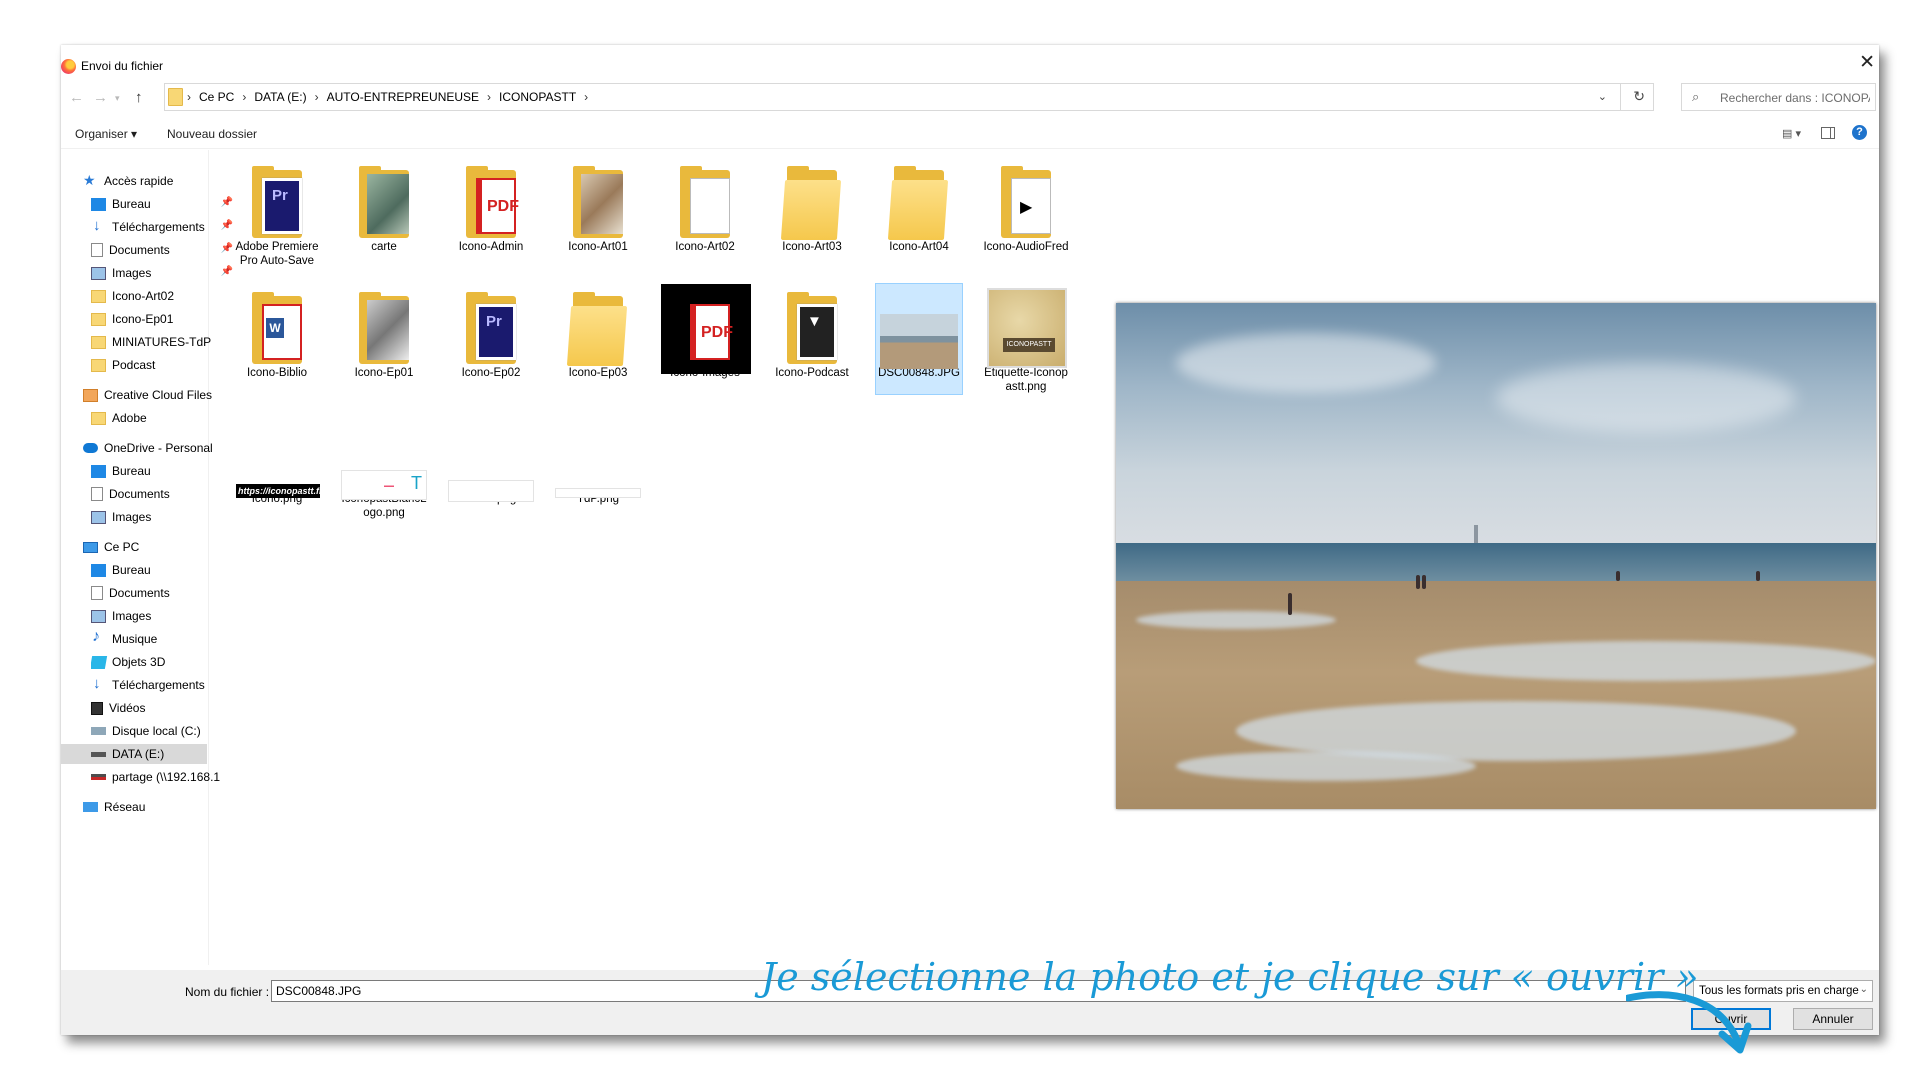  Describe the element at coordinates (598, 458) in the screenshot. I see `file-tile: TdP.png` at that location.